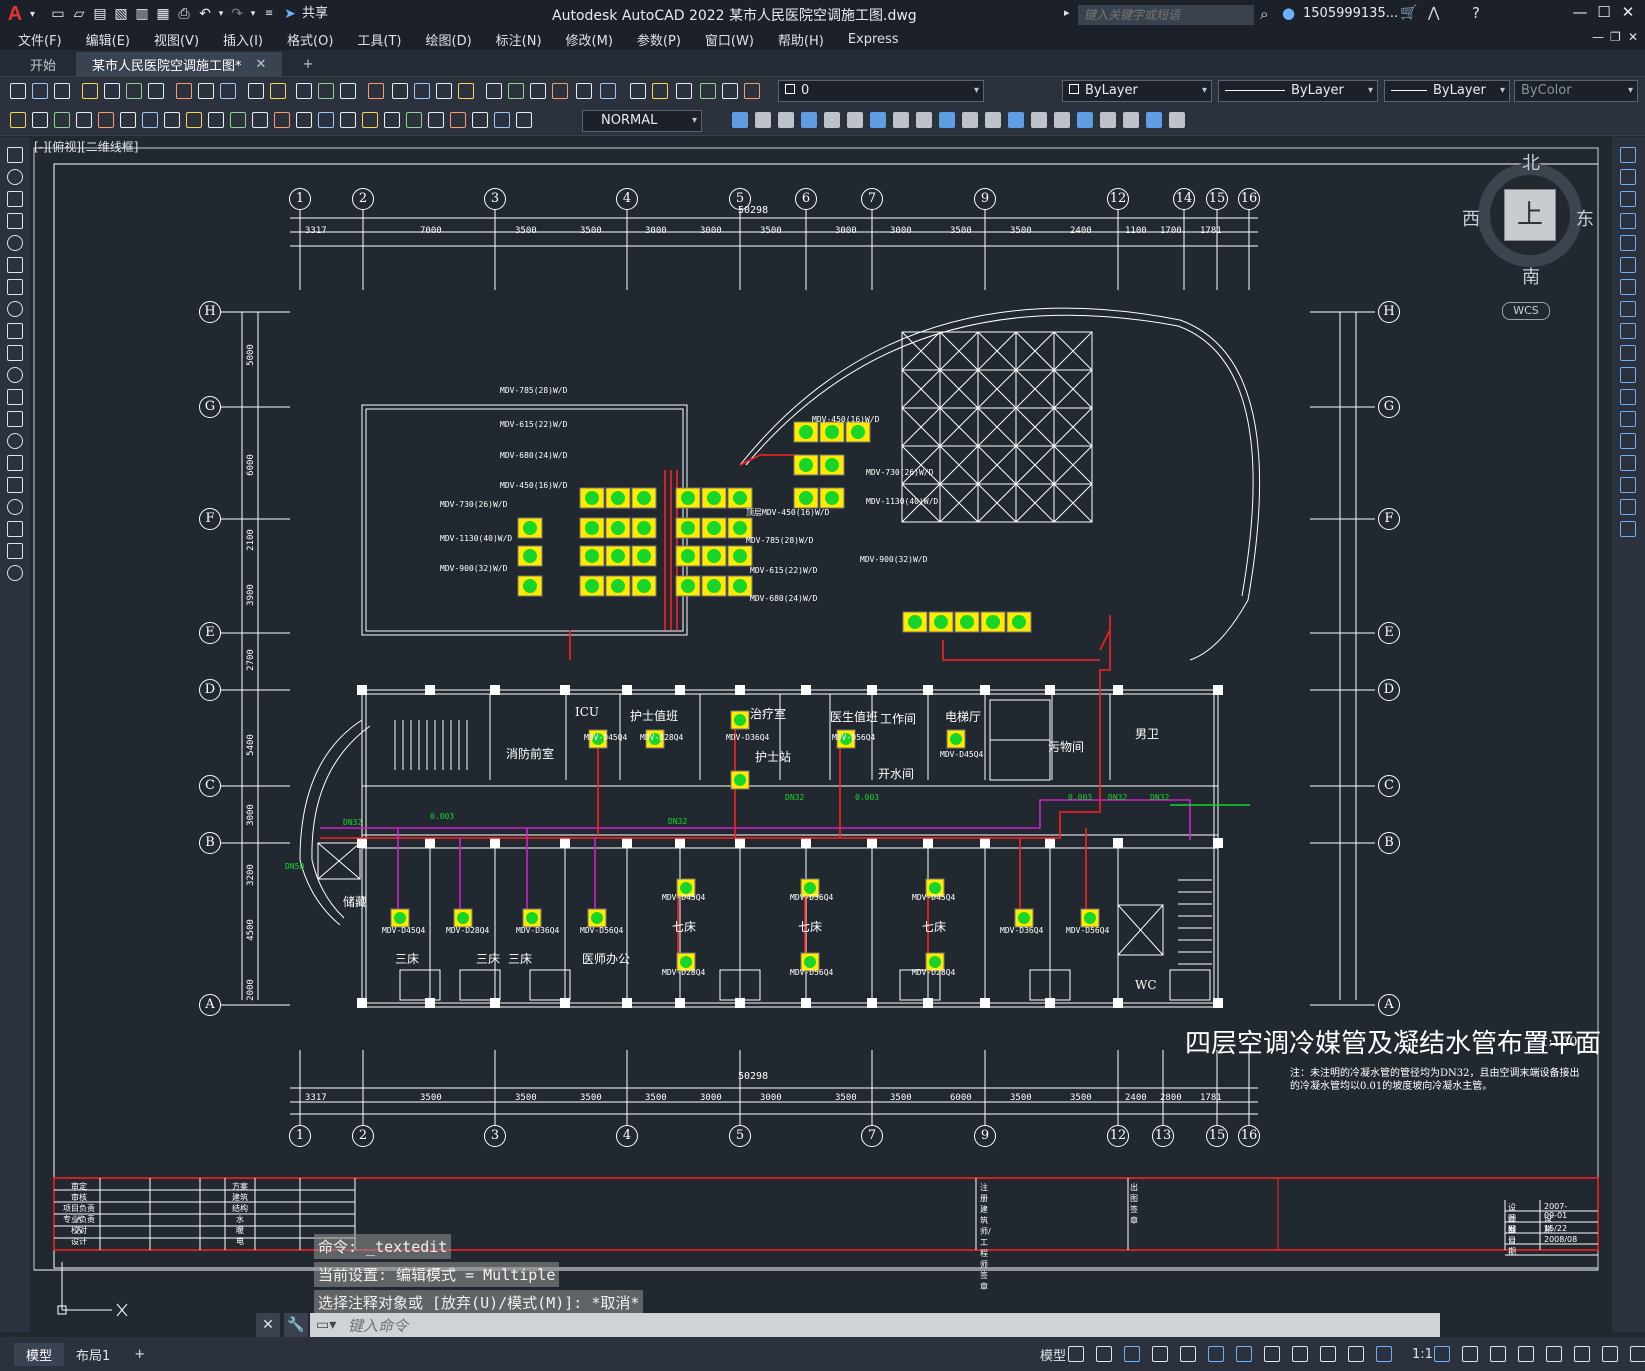 The image size is (1645, 1371). Describe the element at coordinates (100, 14) in the screenshot. I see `save-icon: ▤` at that location.